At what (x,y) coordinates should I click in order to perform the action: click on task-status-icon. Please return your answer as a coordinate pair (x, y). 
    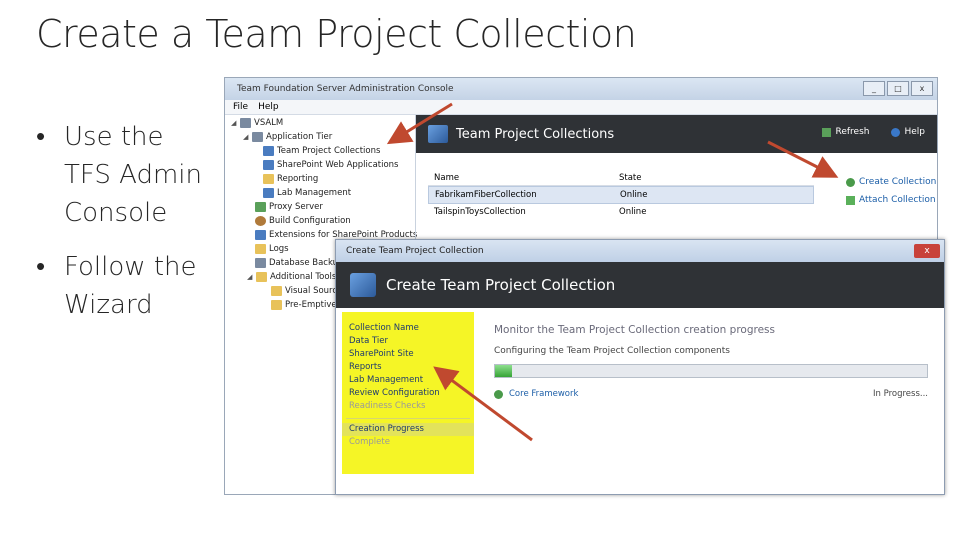
    Looking at the image, I should click on (498, 394).